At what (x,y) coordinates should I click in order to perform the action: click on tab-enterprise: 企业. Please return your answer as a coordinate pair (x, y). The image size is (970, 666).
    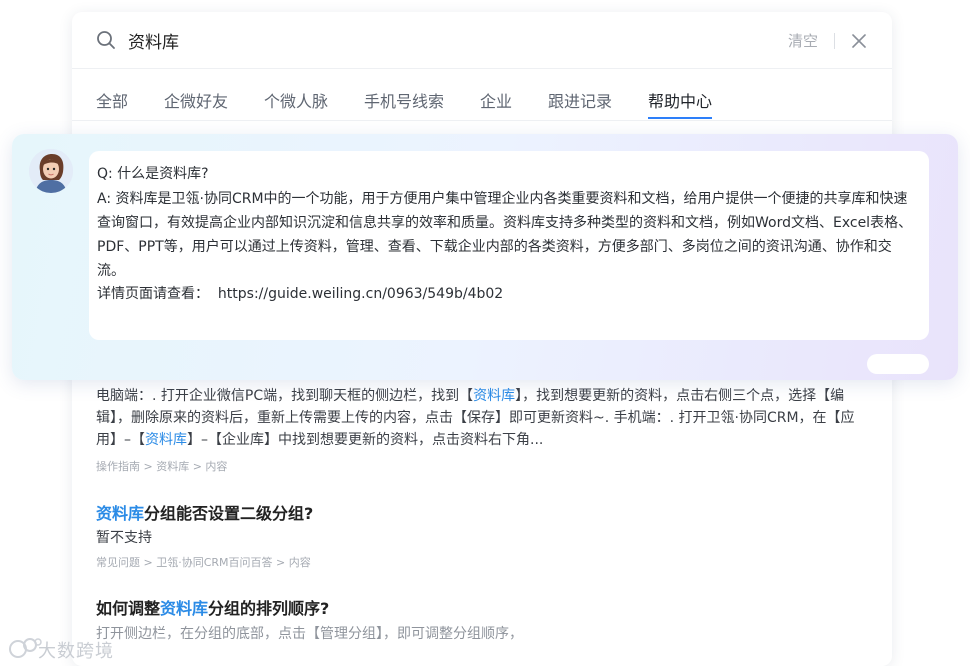
    Looking at the image, I should click on (496, 100).